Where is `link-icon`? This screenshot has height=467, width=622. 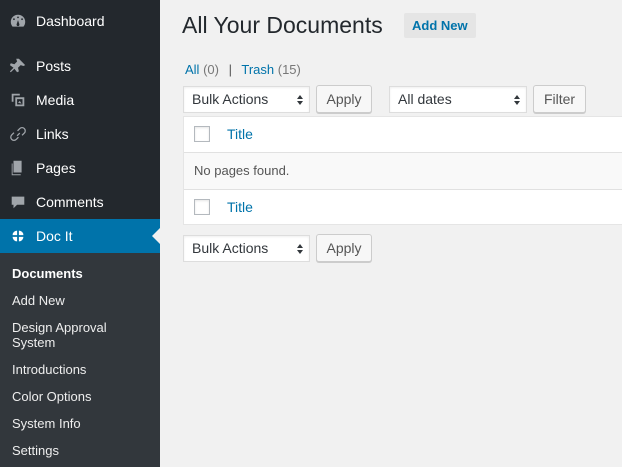
link-icon is located at coordinates (18, 134).